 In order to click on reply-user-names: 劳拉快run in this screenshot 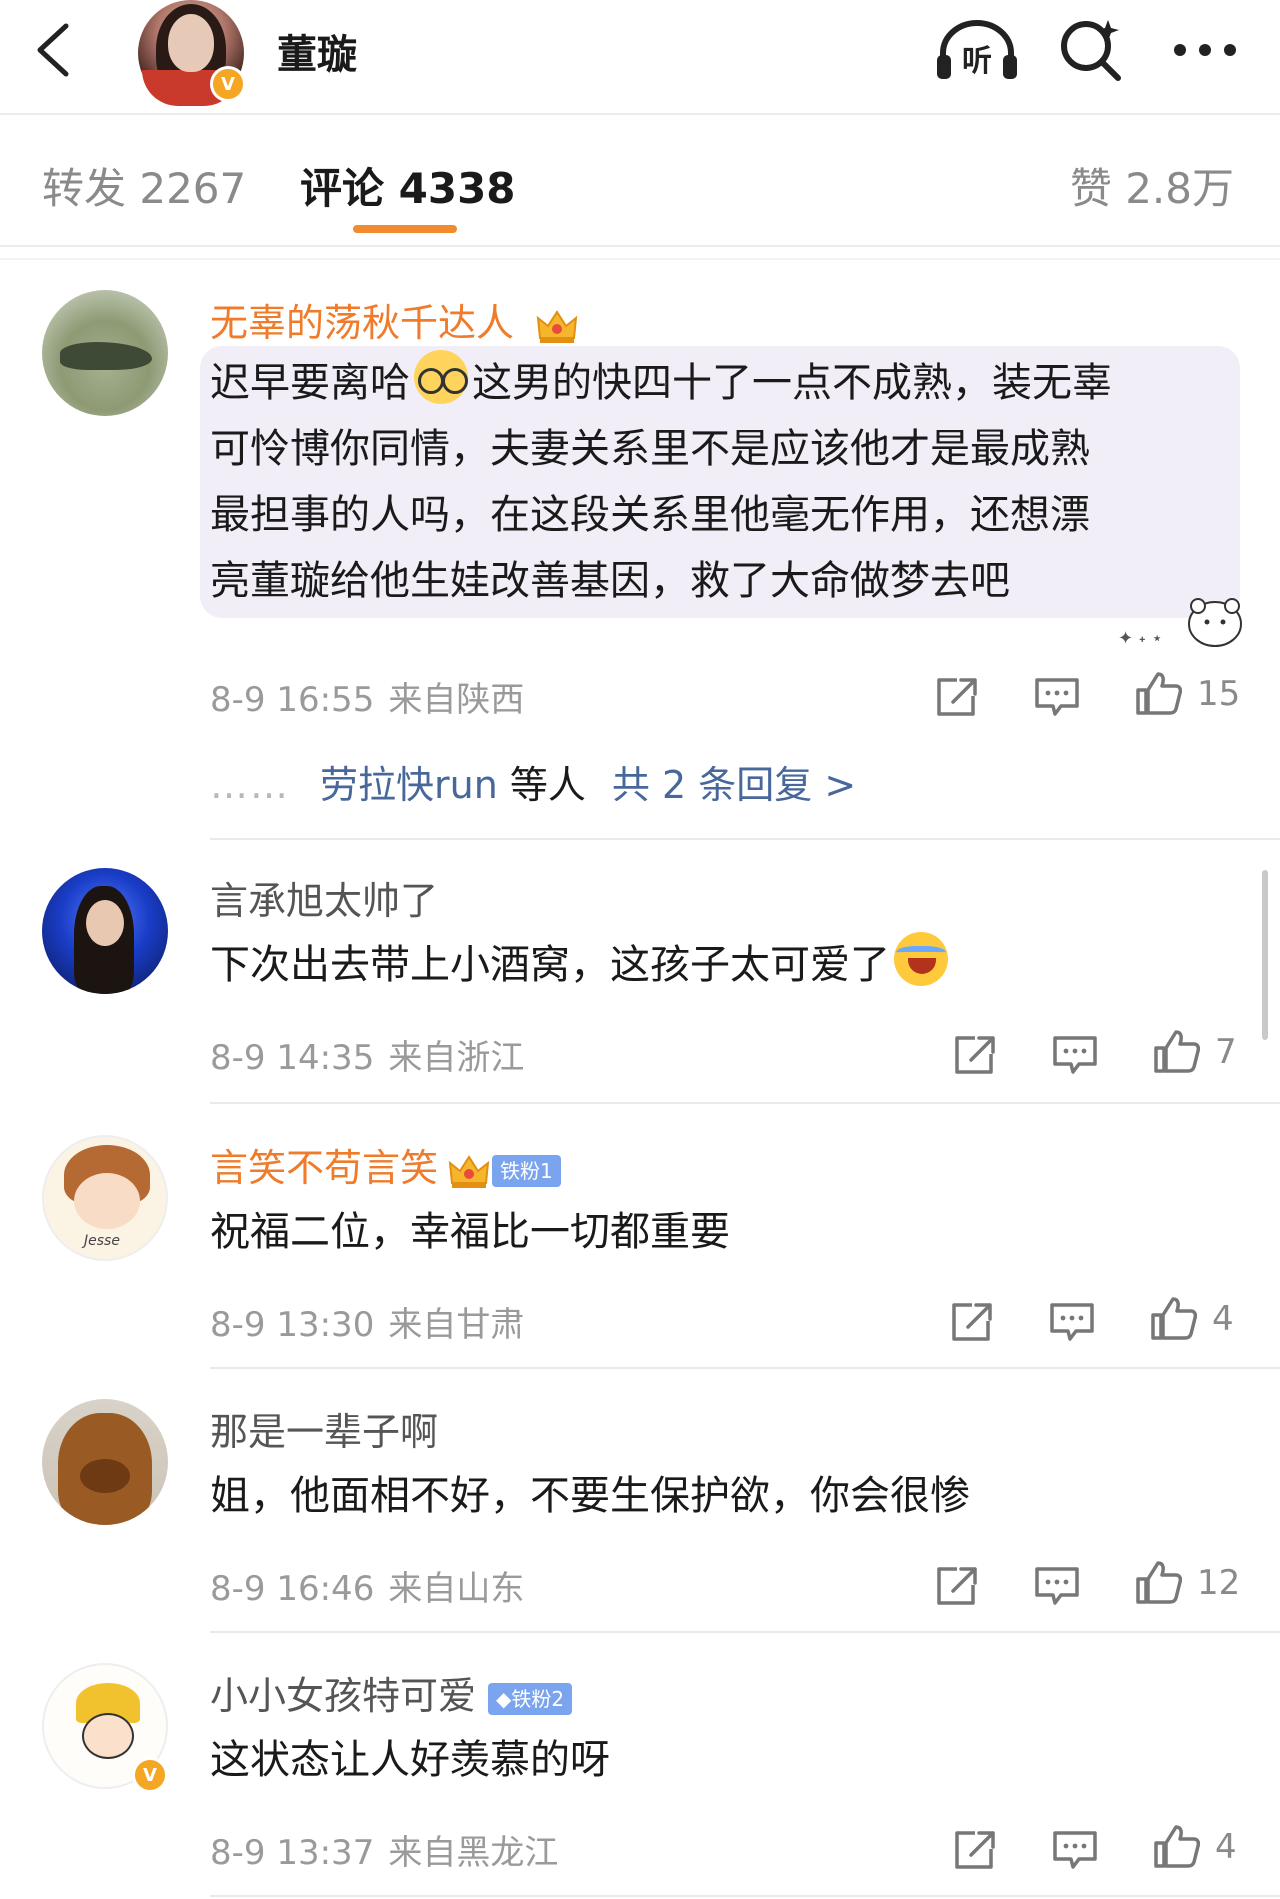, I will do `click(409, 785)`.